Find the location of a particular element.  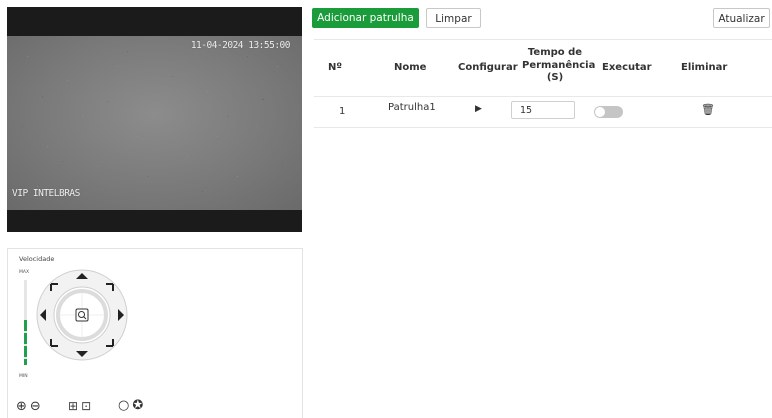

row-number: 1 is located at coordinates (342, 111).